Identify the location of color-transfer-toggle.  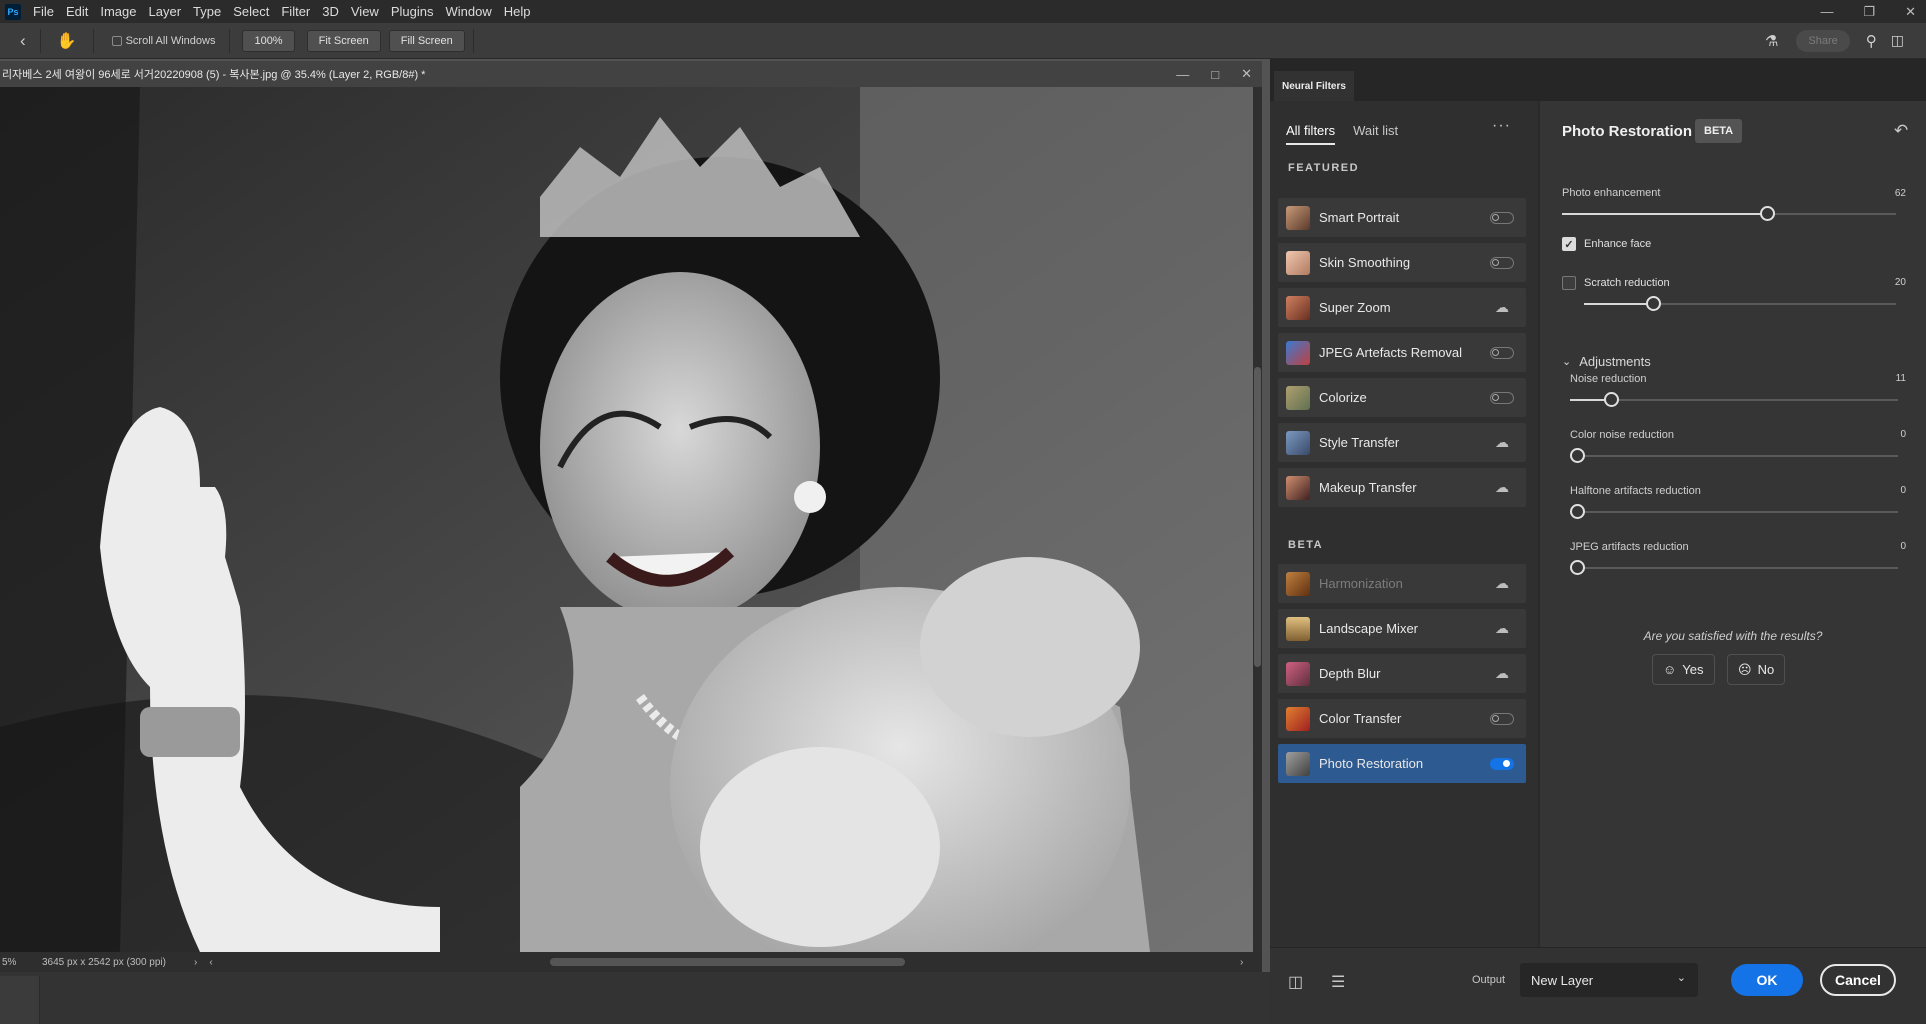
(1502, 718).